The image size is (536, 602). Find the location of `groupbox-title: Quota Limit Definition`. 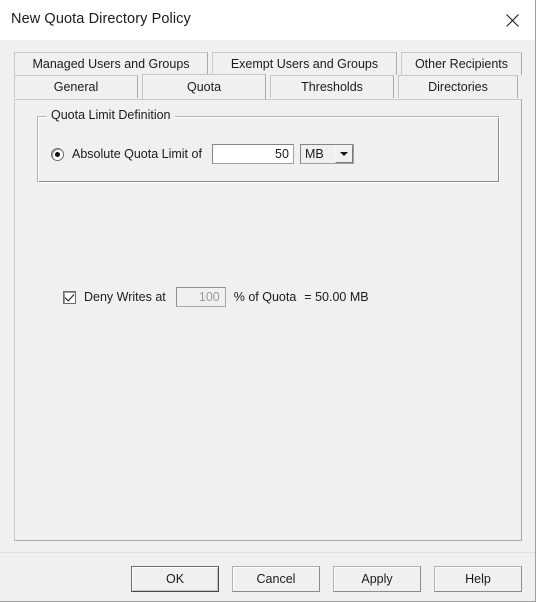

groupbox-title: Quota Limit Definition is located at coordinates (111, 115).